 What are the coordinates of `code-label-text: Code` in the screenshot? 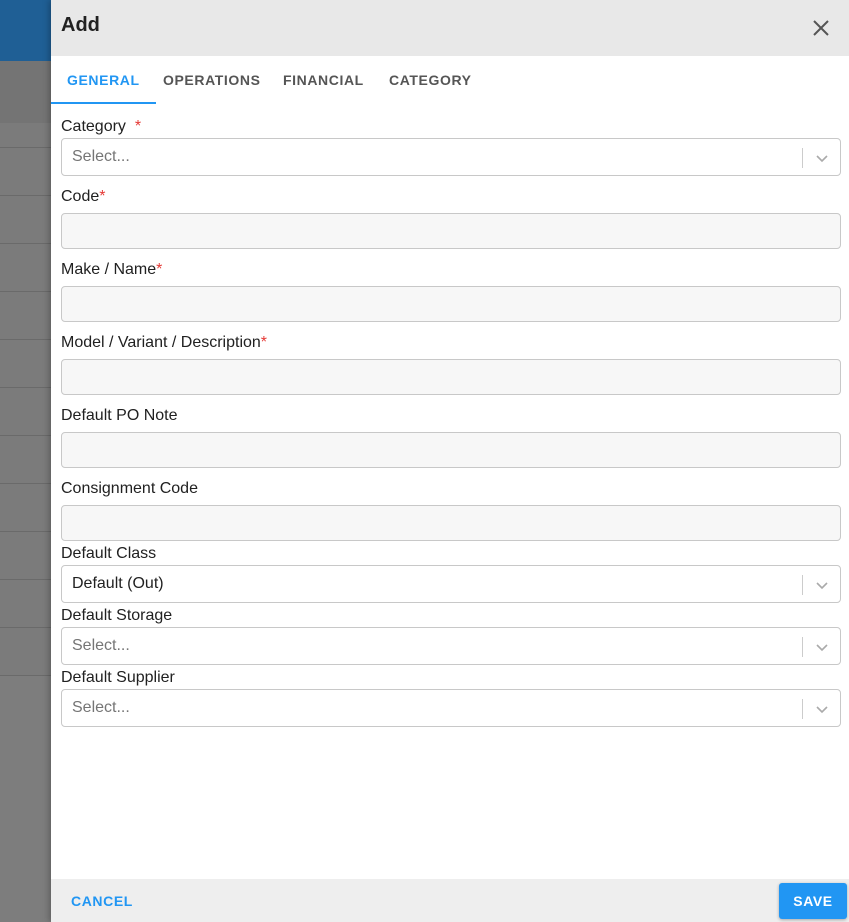 It's located at (80, 196).